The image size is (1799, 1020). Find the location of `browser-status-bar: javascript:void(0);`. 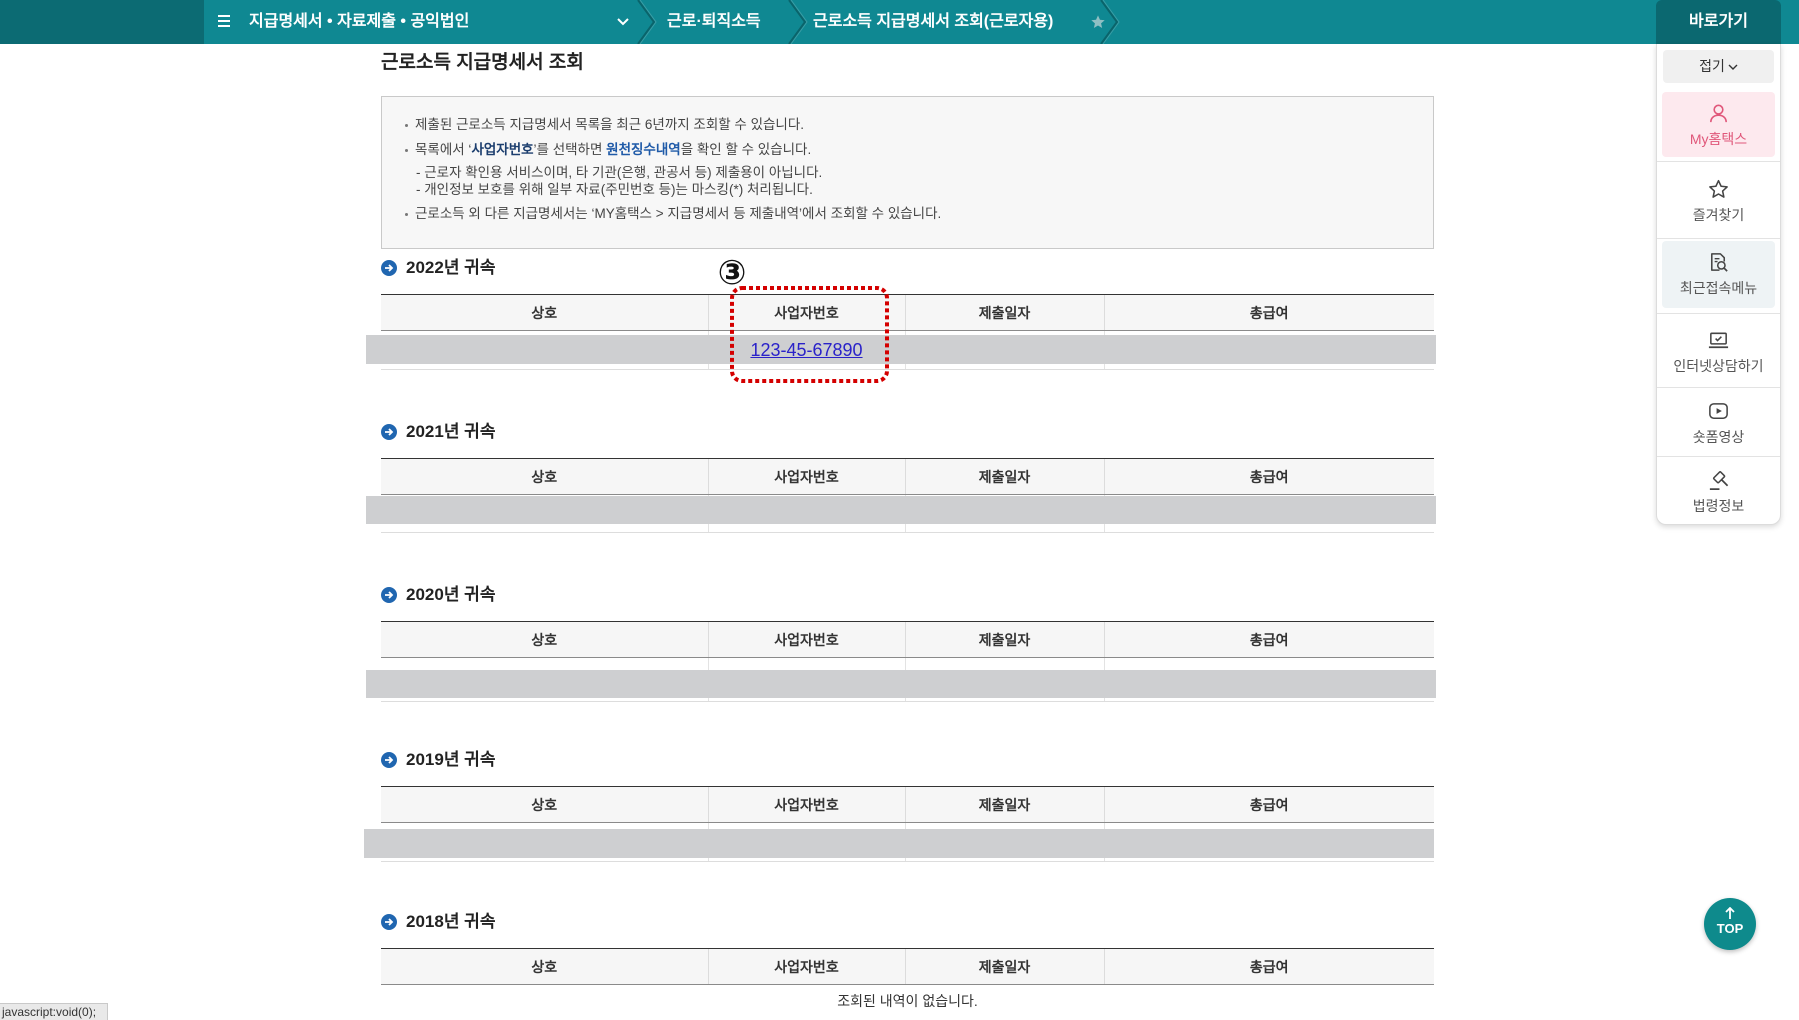

browser-status-bar: javascript:void(0); is located at coordinates (54, 1011).